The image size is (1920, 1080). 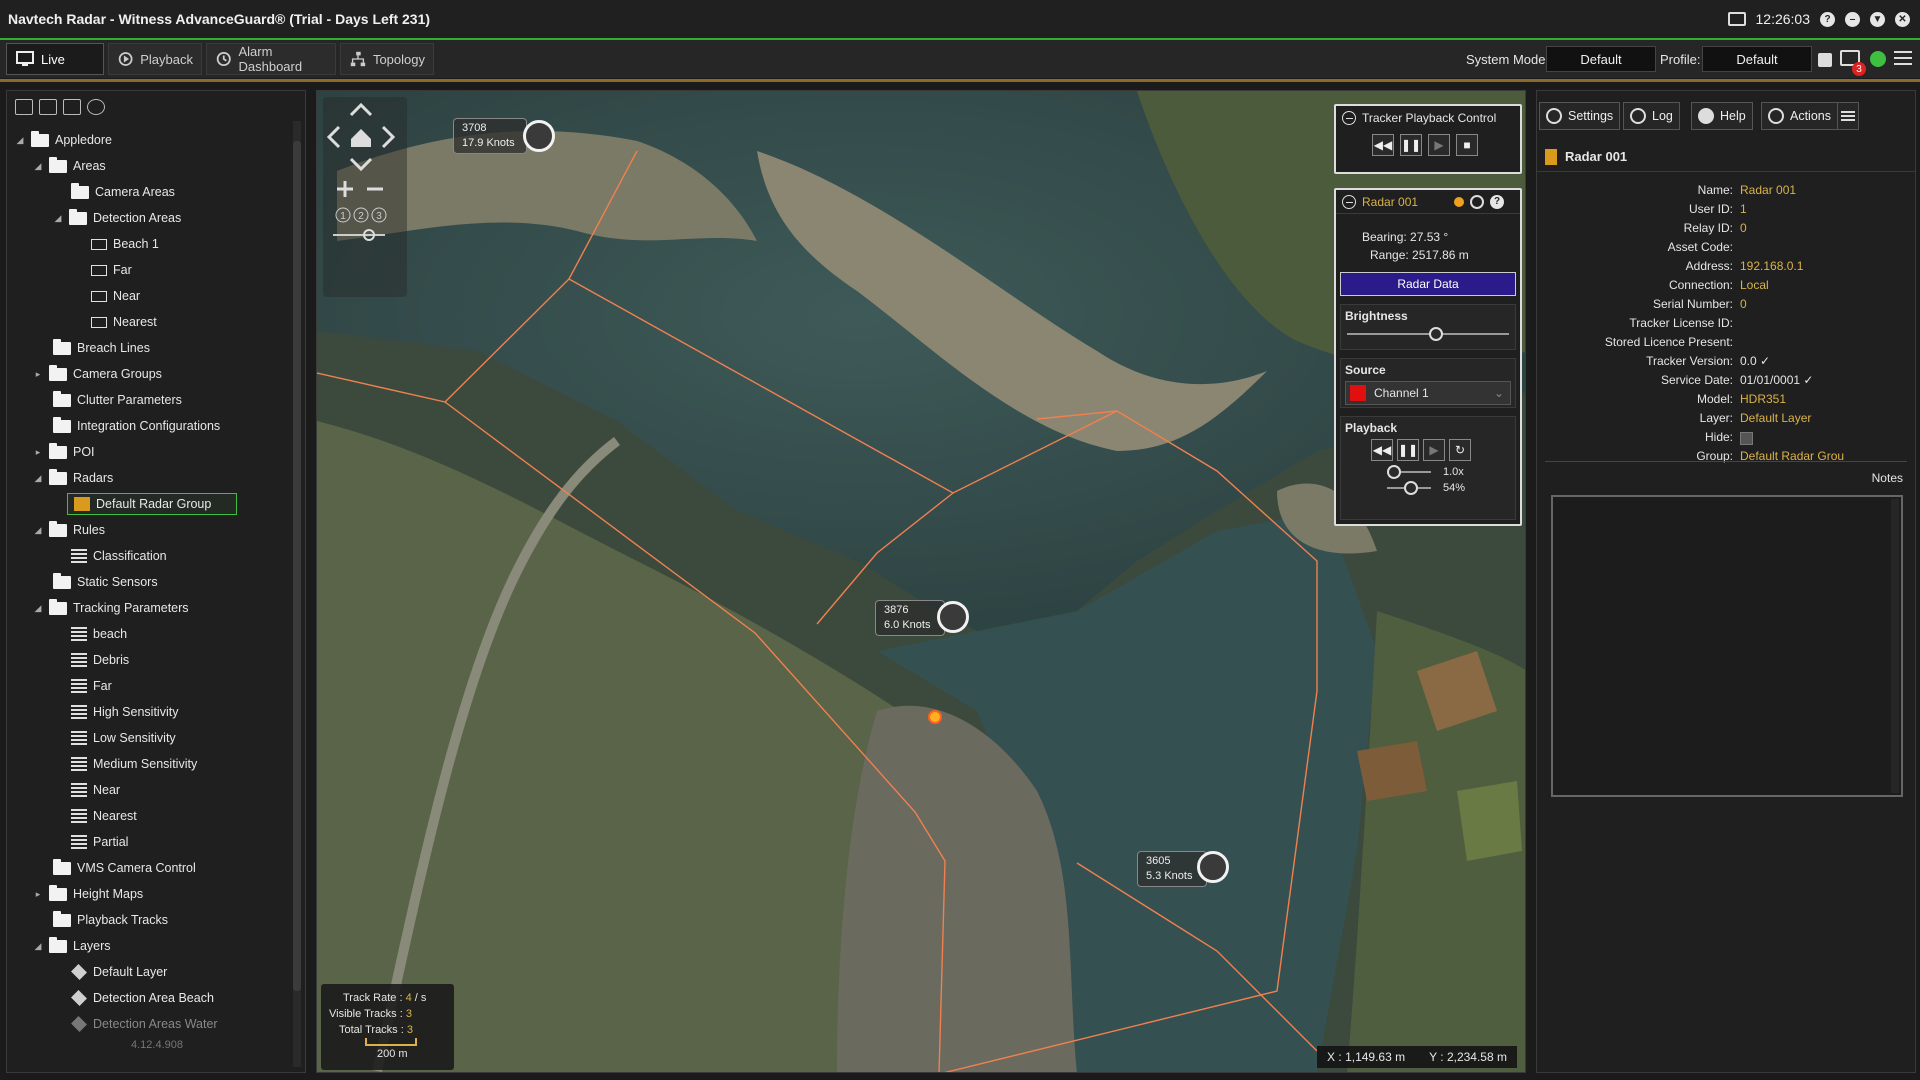 I want to click on volume-slider, so click(x=1409, y=488).